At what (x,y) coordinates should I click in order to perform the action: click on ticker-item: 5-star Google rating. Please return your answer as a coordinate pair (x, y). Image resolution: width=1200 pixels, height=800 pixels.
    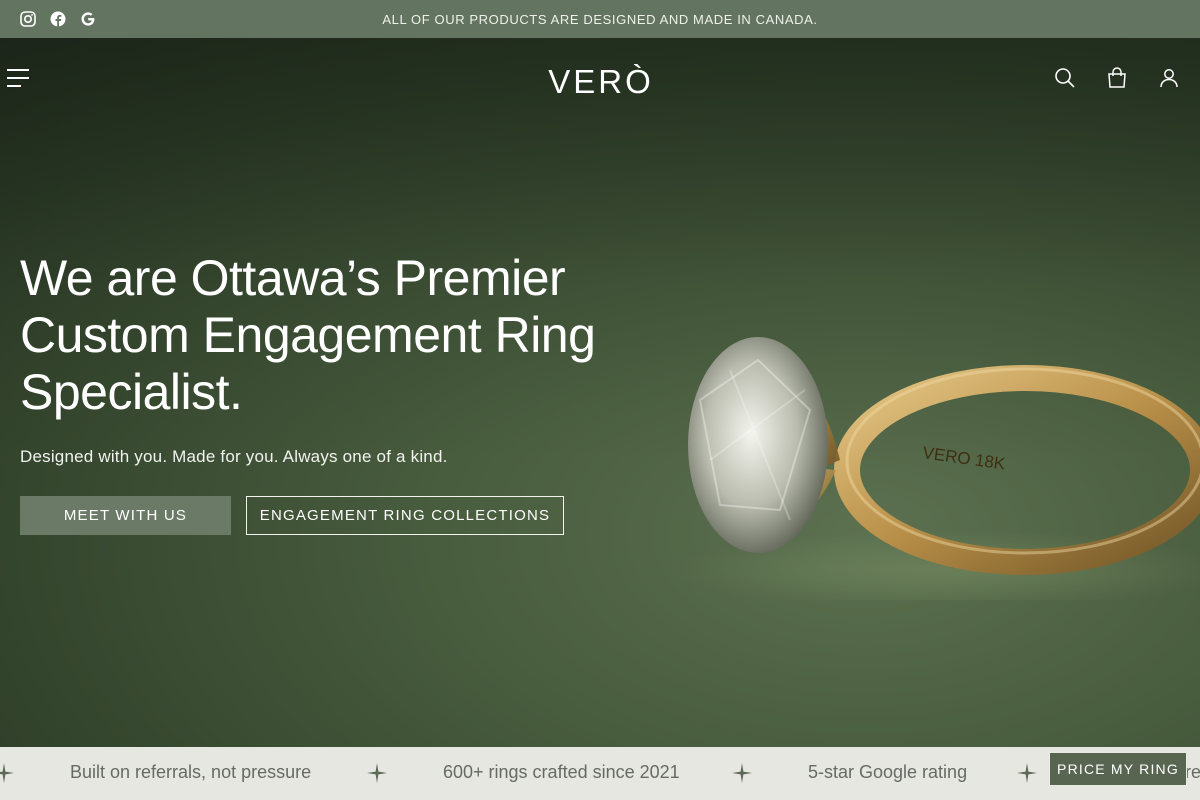
    Looking at the image, I should click on (888, 772).